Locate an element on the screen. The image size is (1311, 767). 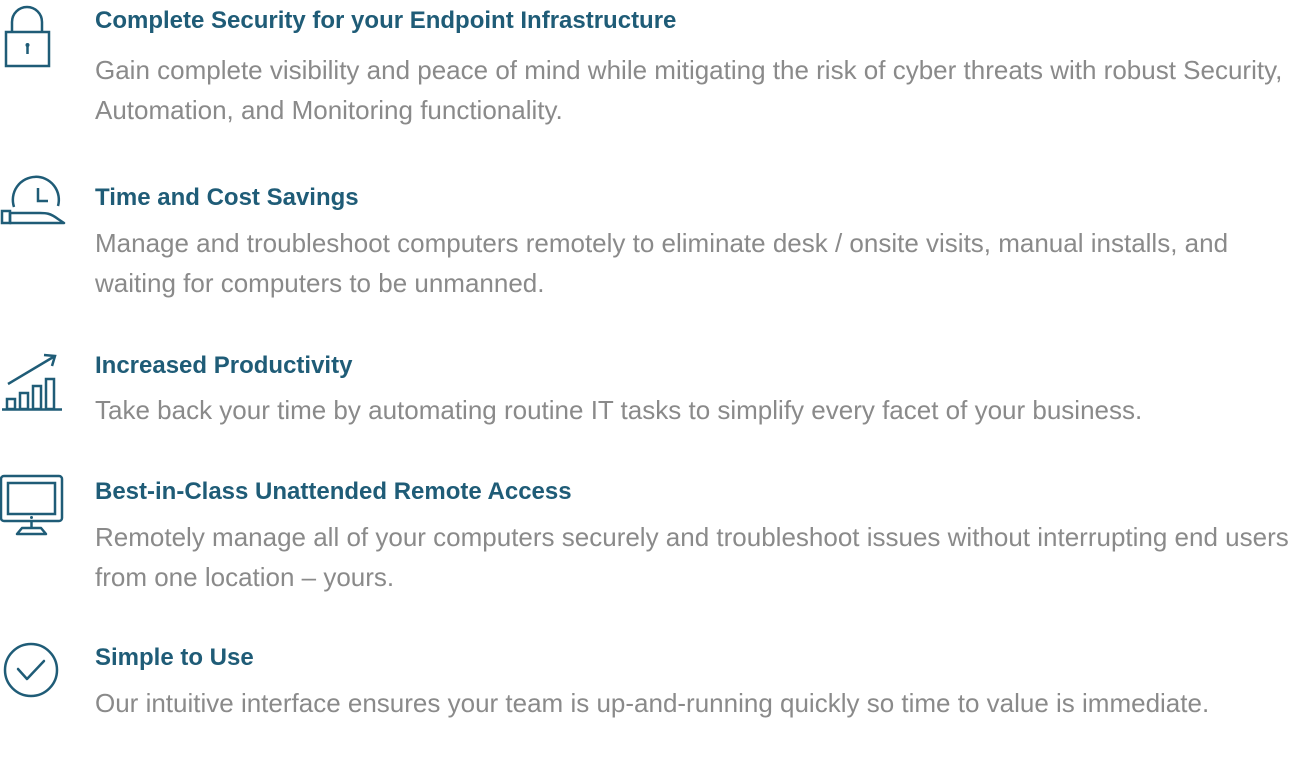
feature-title: Time and Cost Savings is located at coordinates (227, 197).